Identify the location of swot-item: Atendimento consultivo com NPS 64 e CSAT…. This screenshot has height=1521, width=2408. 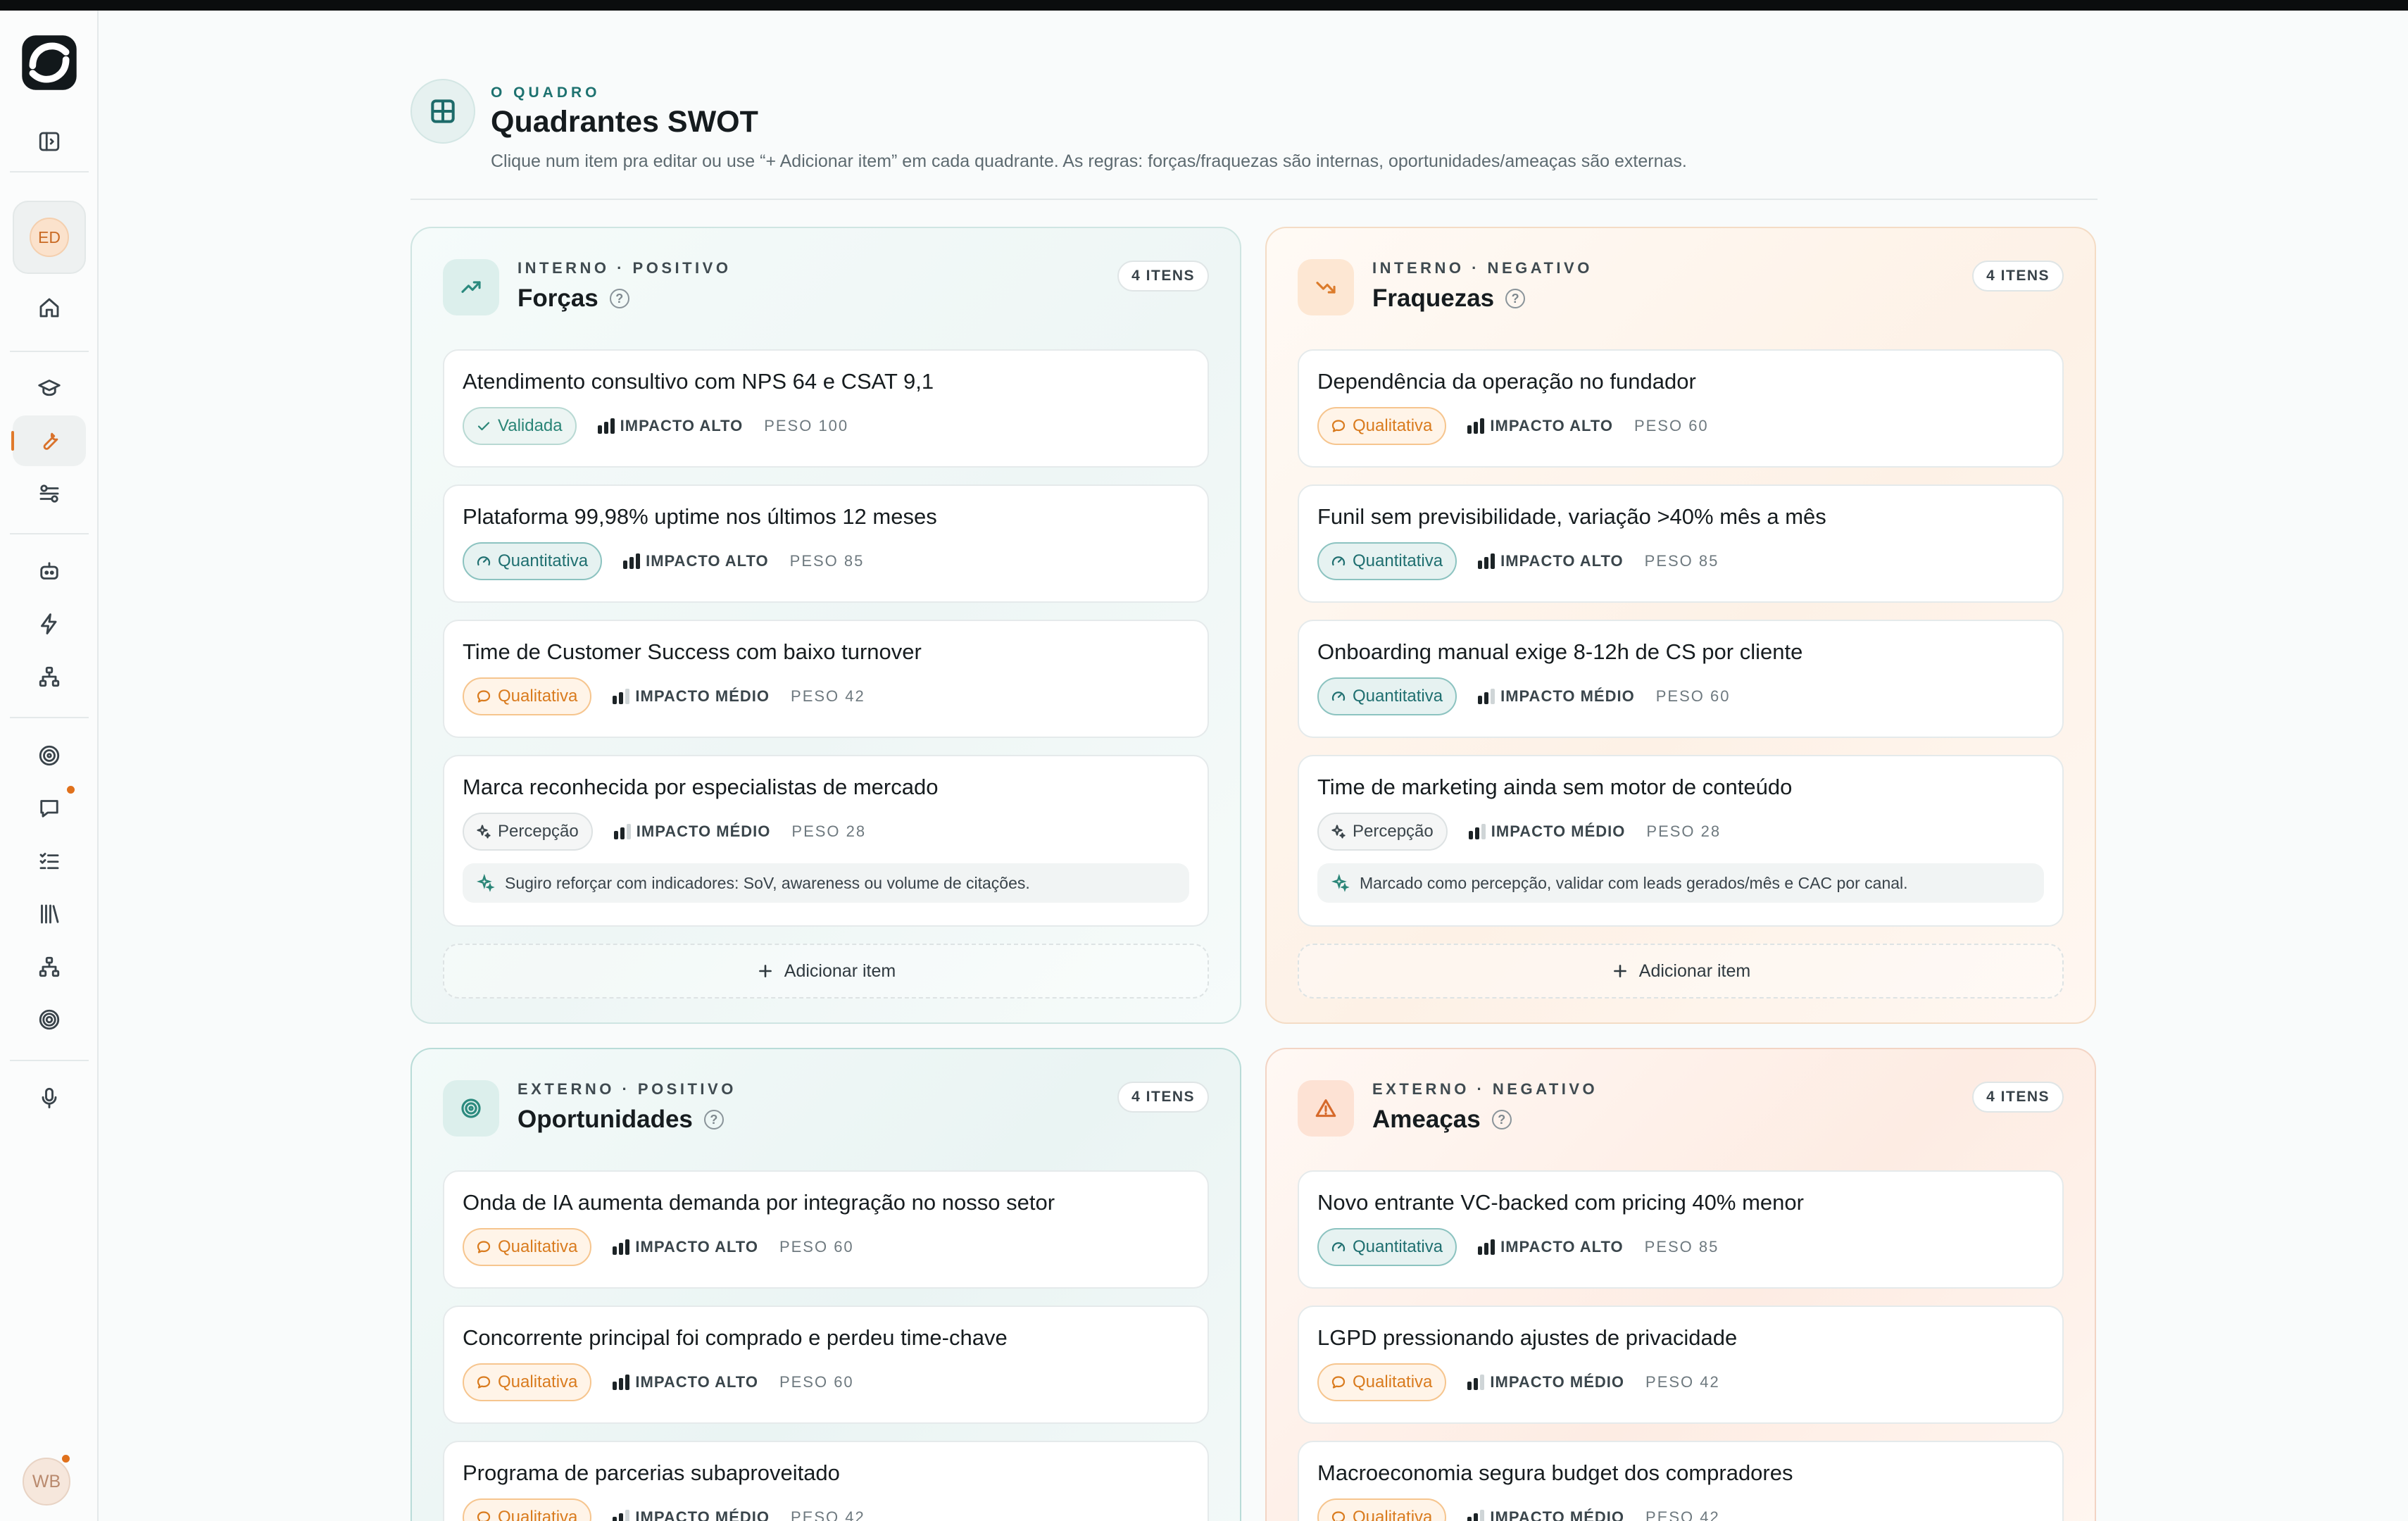
(826, 408).